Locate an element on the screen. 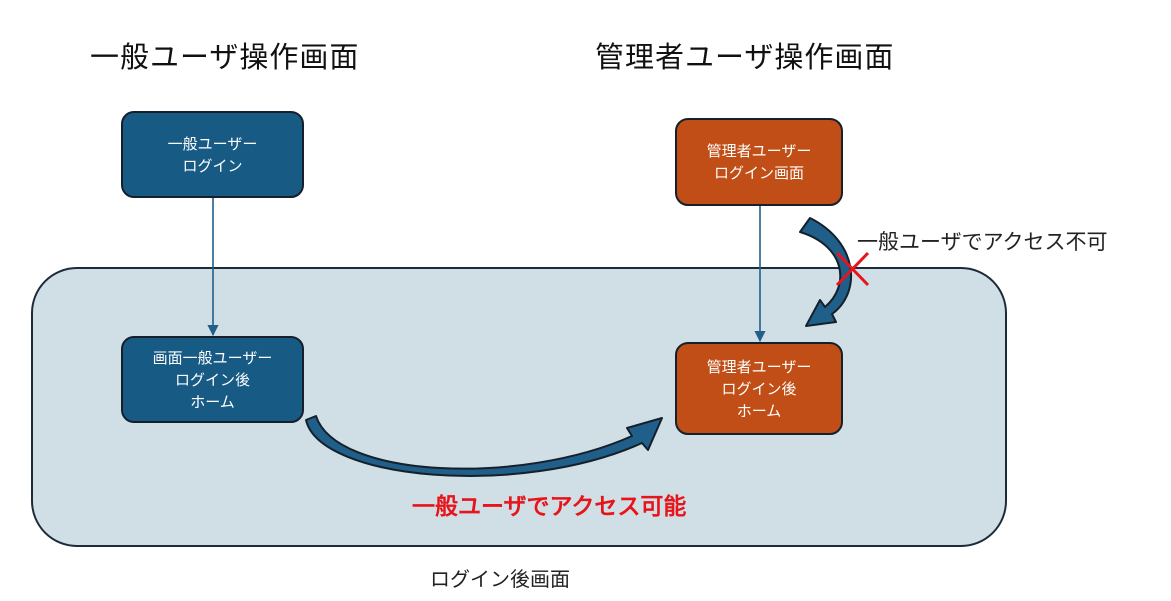 The height and width of the screenshot is (601, 1171). post-login-region-label: ログイン後画面 is located at coordinates (500, 579).